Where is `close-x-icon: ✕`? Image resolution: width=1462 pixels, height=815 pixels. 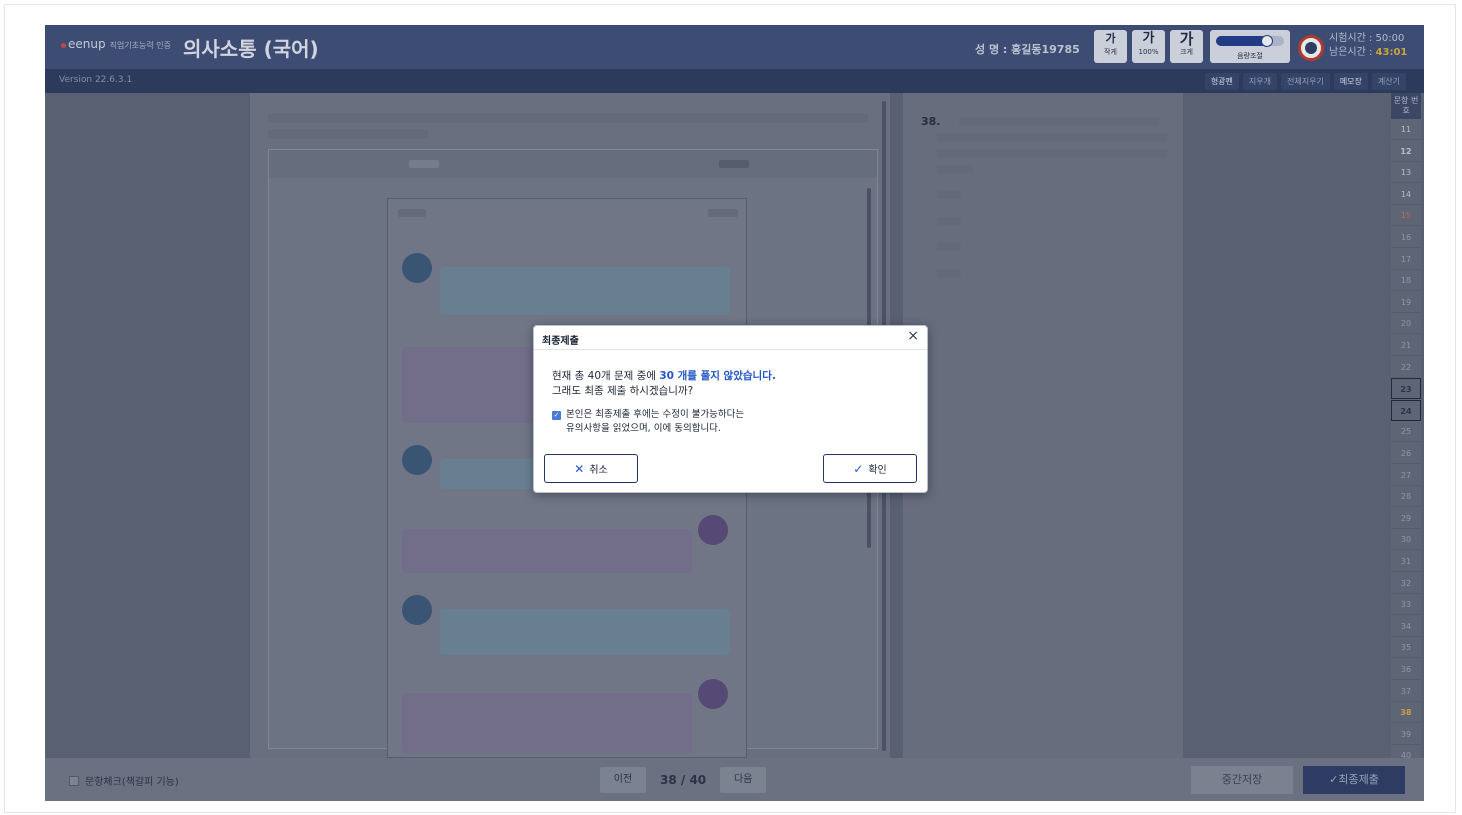
close-x-icon: ✕ is located at coordinates (579, 468).